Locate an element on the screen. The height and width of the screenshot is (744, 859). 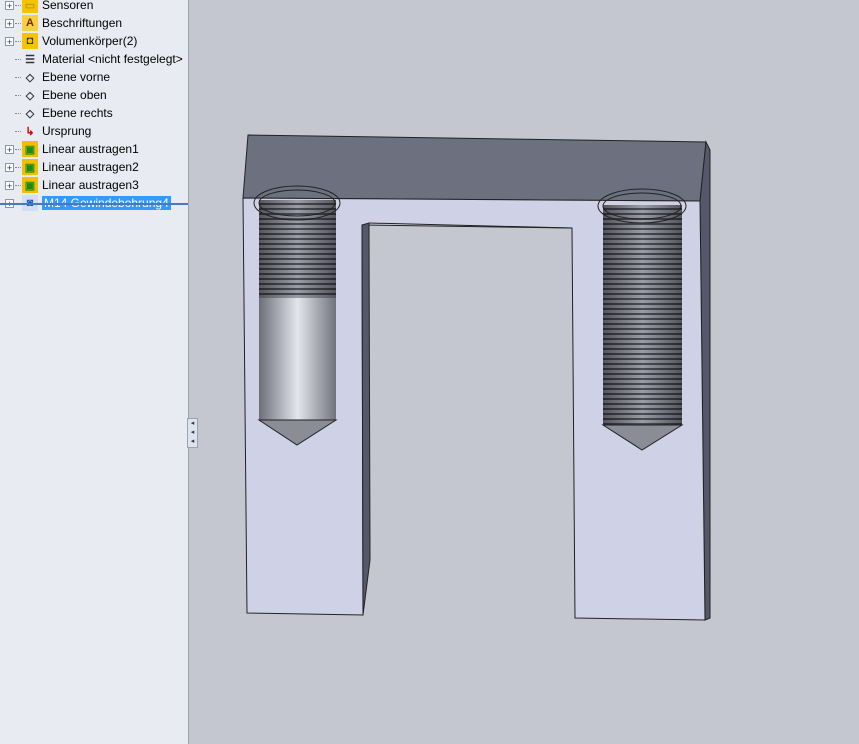
tree-item-linear-austragen2: + ▣ Linear austragen2 is located at coordinates (69, 167).